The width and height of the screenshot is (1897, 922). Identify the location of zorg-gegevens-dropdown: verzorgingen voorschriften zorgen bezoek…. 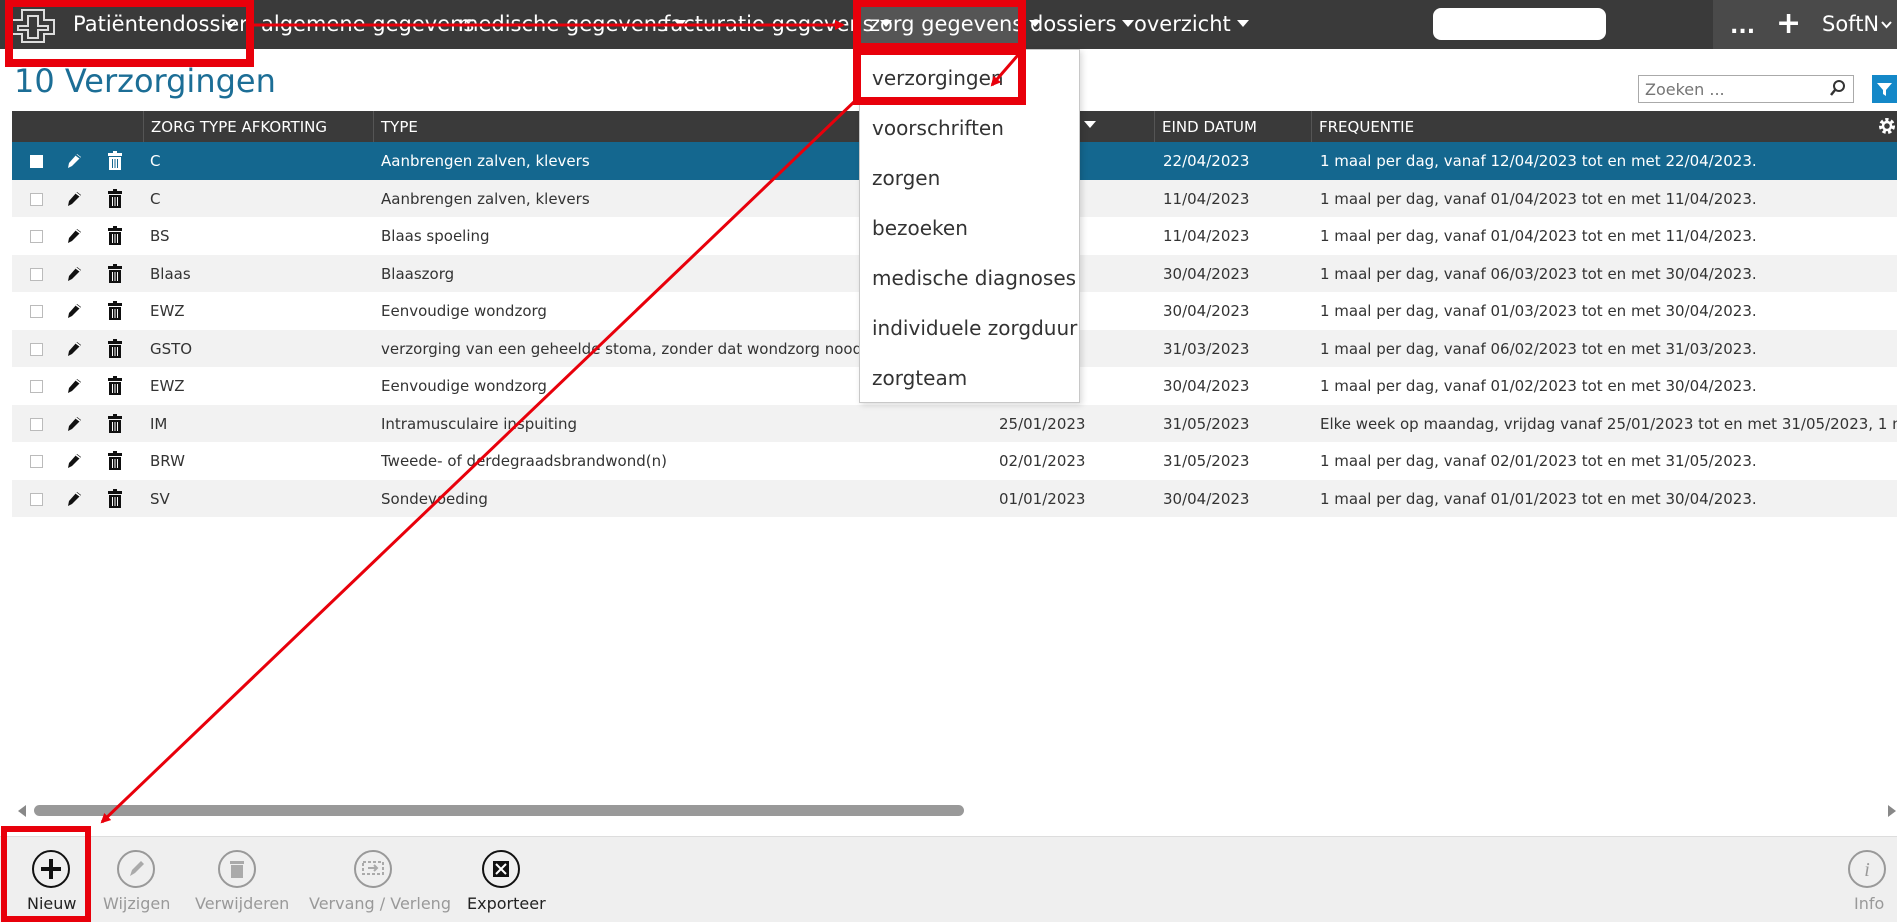
(969, 226).